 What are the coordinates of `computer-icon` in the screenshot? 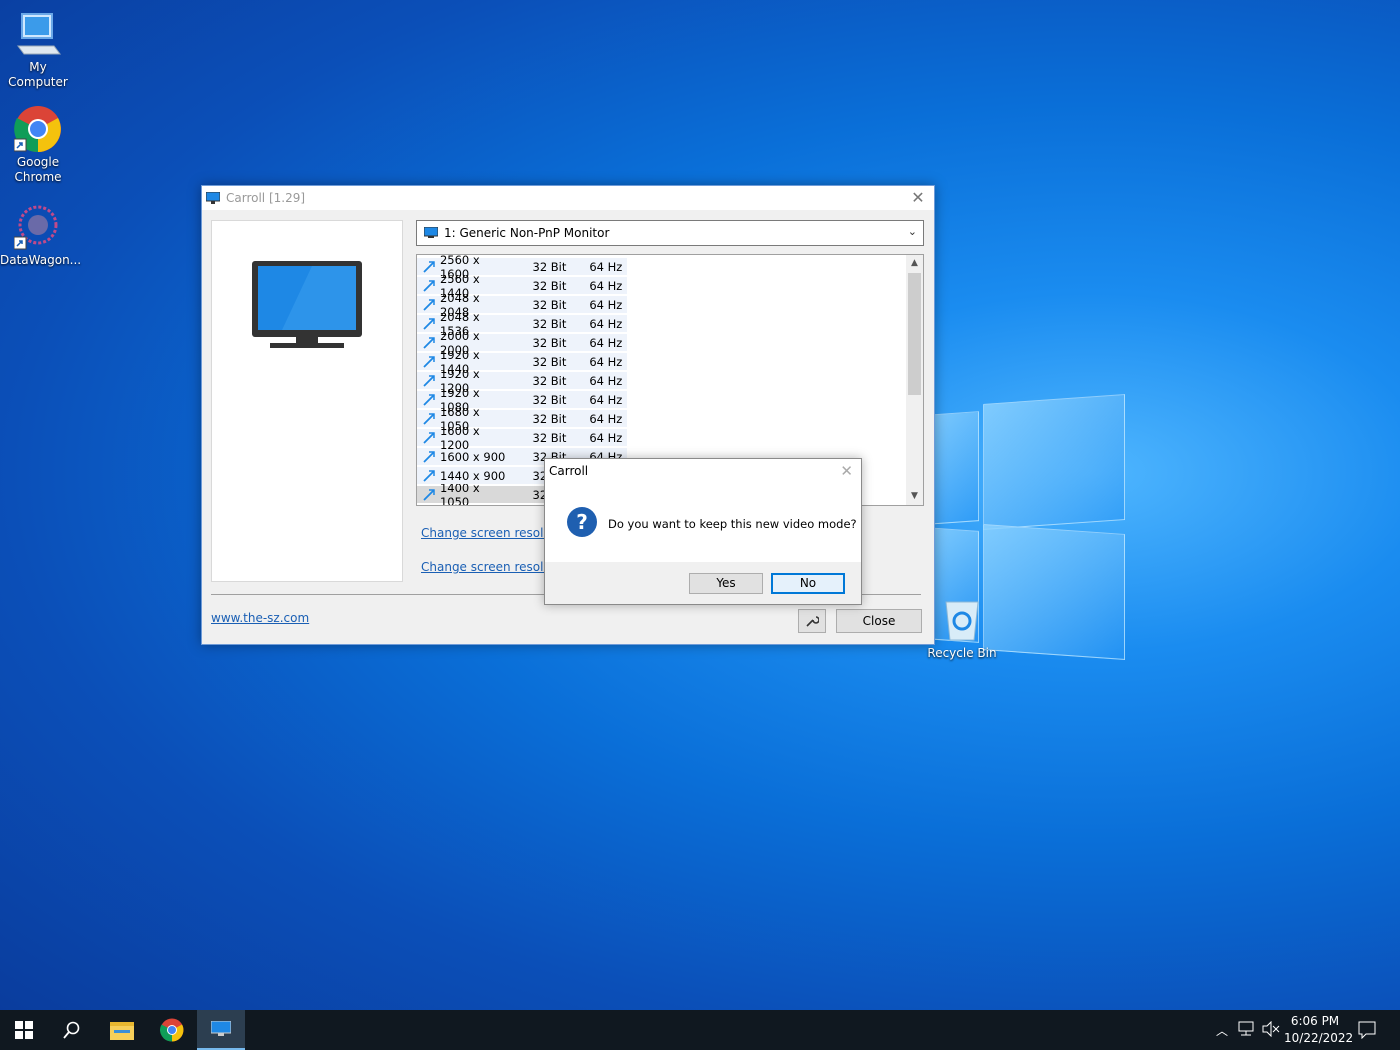 It's located at (38, 34).